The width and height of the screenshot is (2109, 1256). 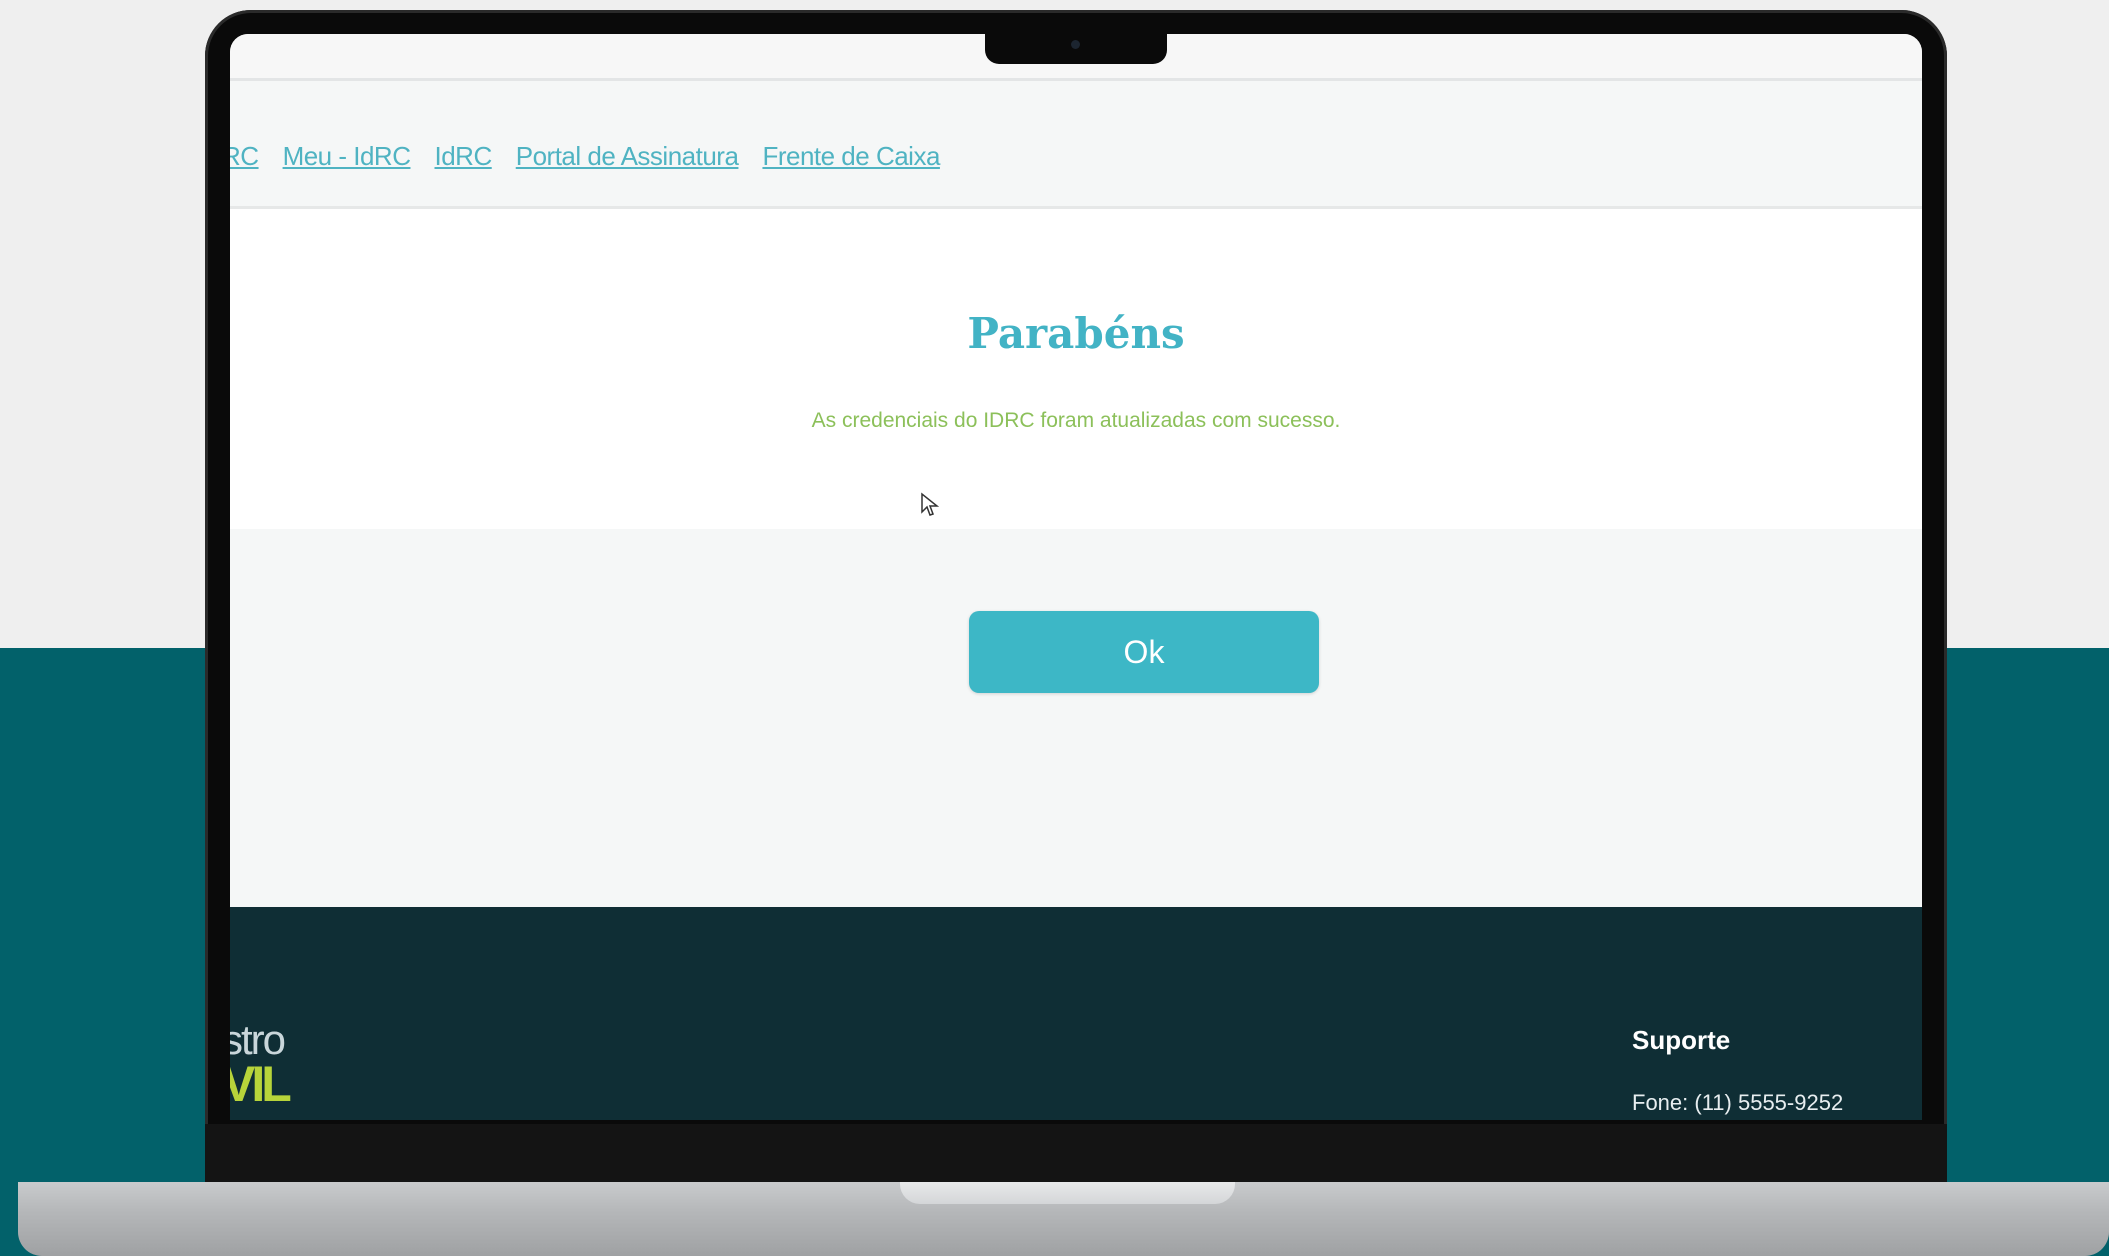 What do you see at coordinates (261, 1084) in the screenshot?
I see `logo-text-bottom: VIL` at bounding box center [261, 1084].